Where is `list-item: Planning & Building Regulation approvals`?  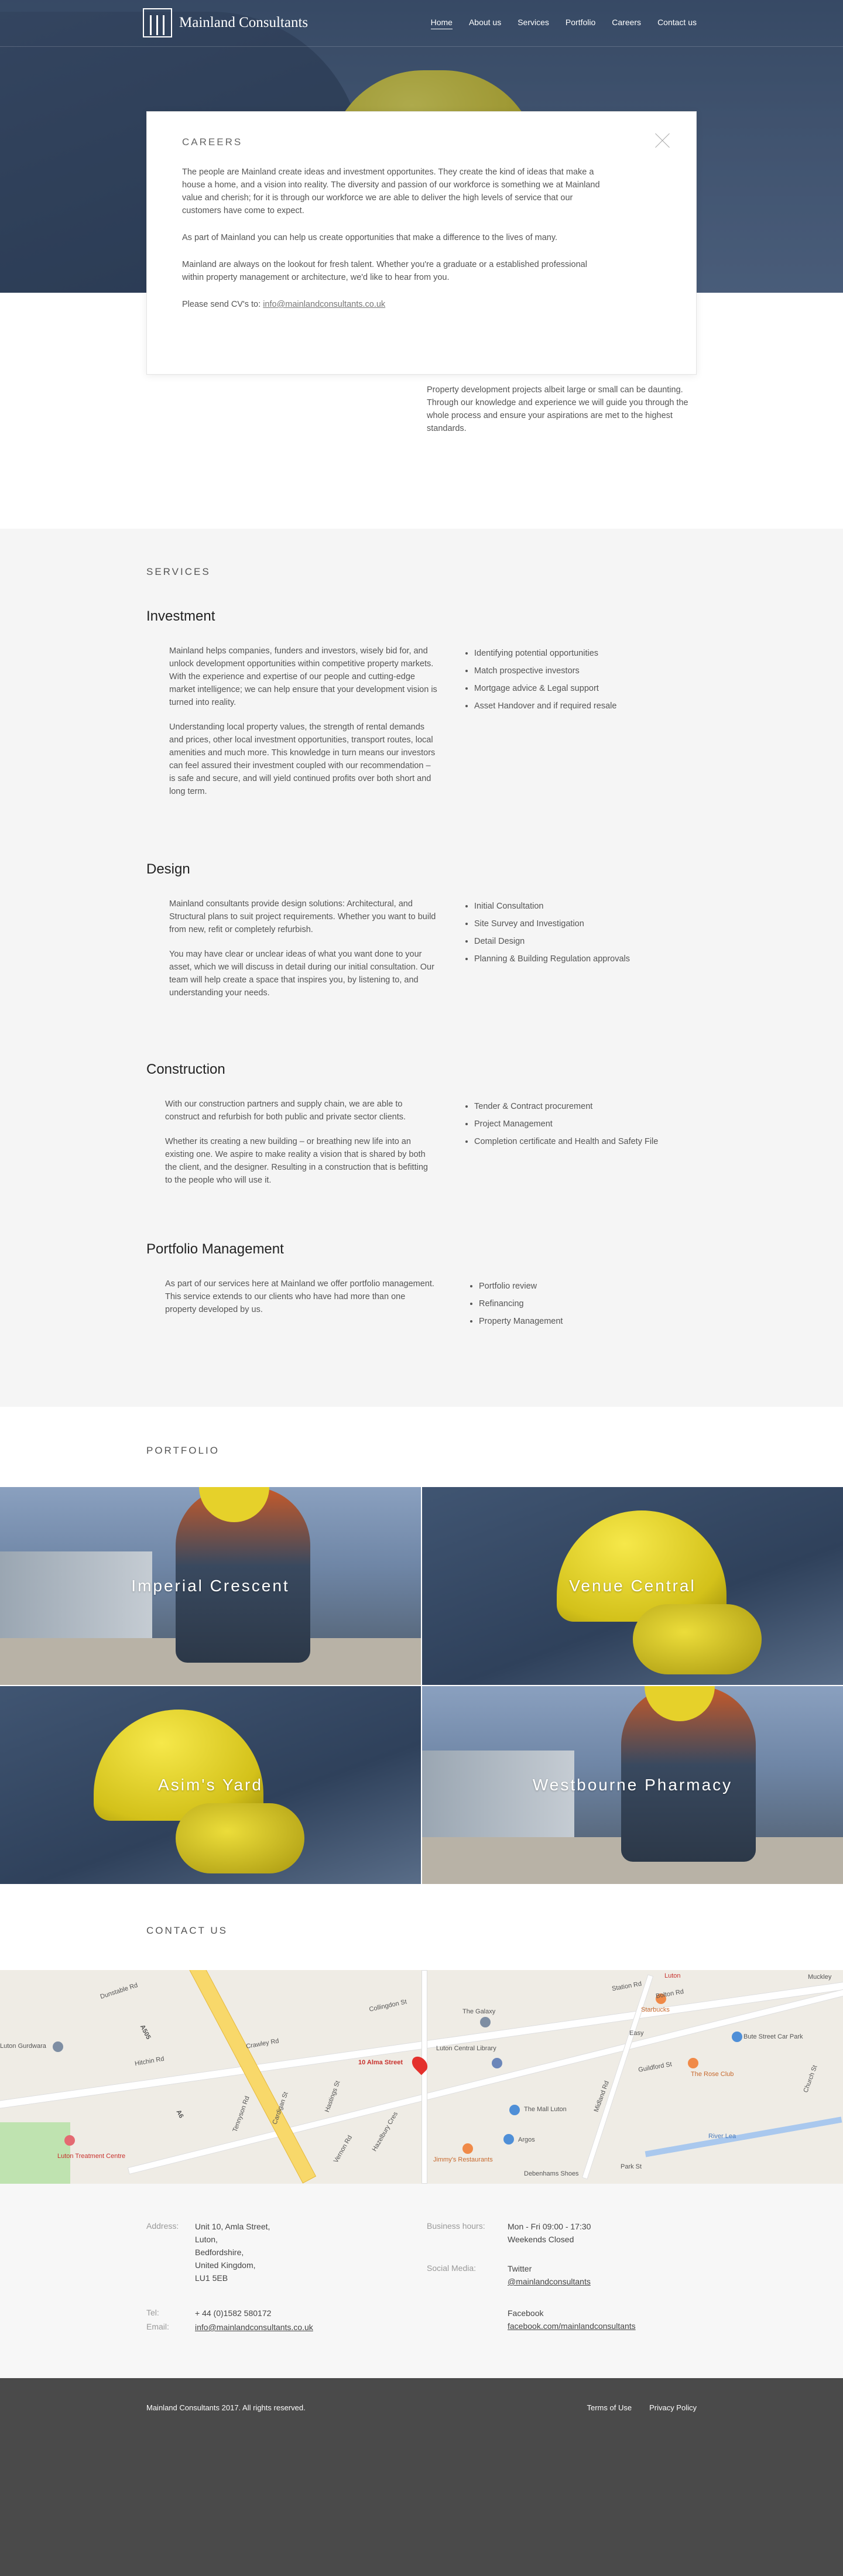
list-item: Planning & Building Regulation approvals is located at coordinates (552, 959).